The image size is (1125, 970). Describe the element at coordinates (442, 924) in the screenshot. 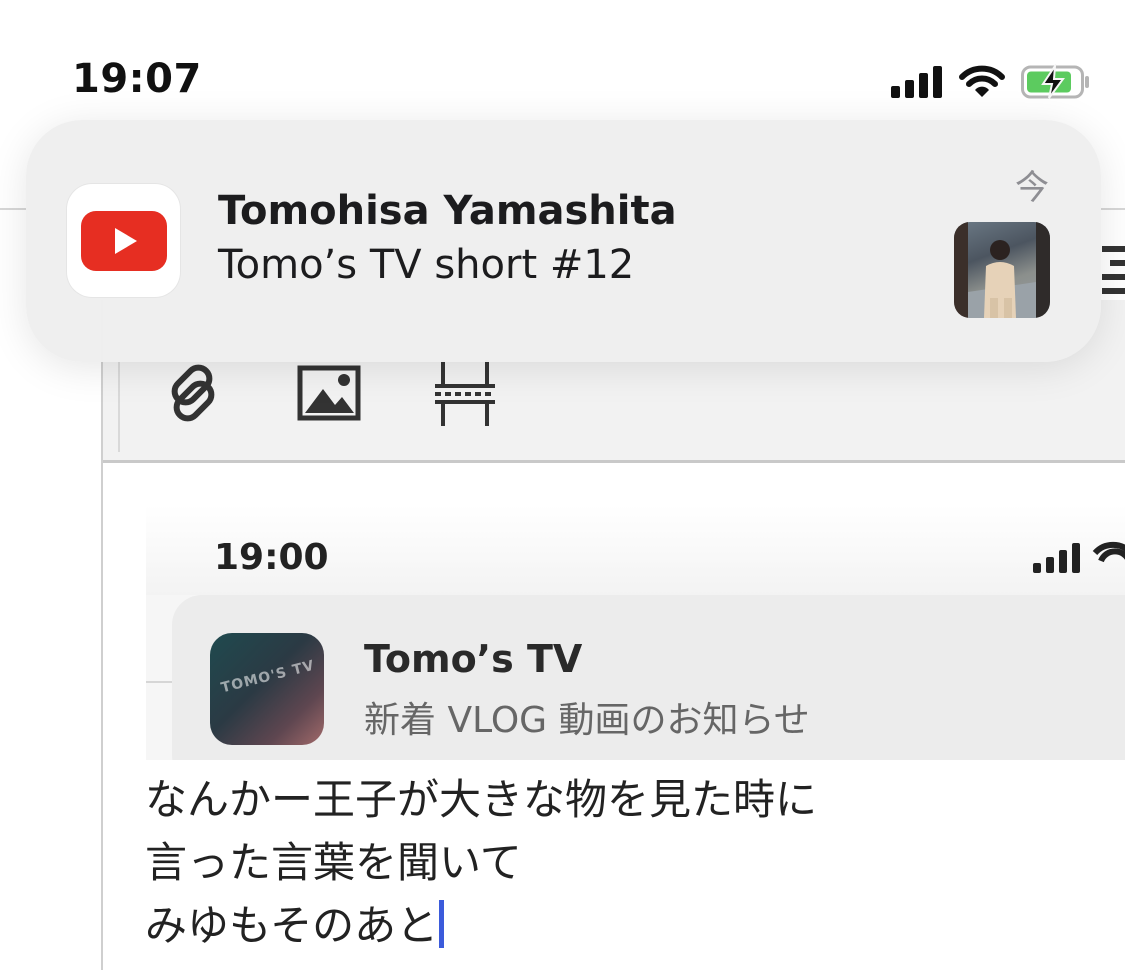

I see `text-caret` at that location.